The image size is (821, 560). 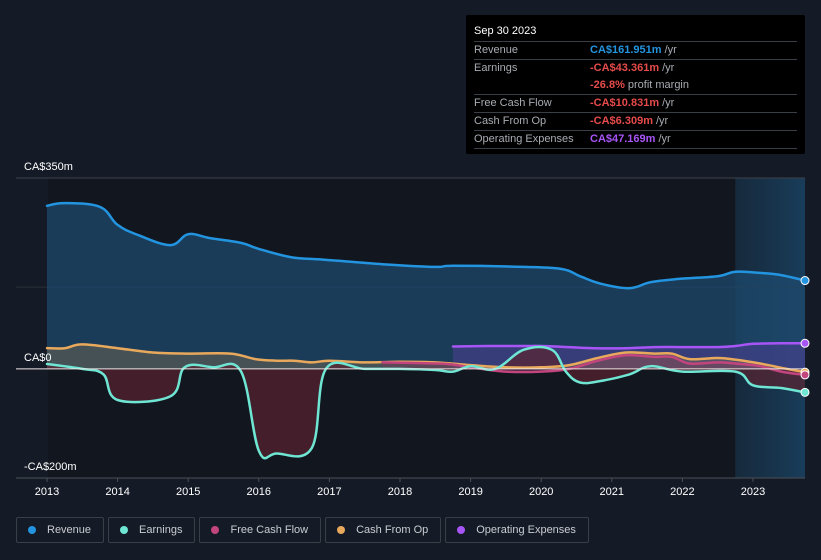 I want to click on x-tick-label: 2016, so click(x=259, y=492).